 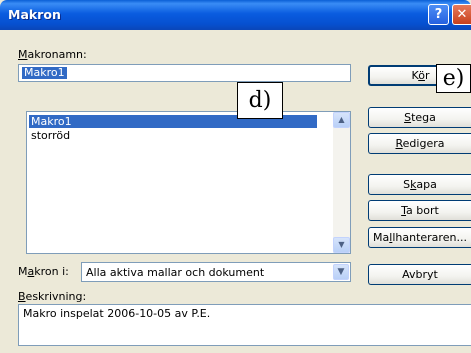 I want to click on list-item-storrod: storröd, so click(x=50, y=135).